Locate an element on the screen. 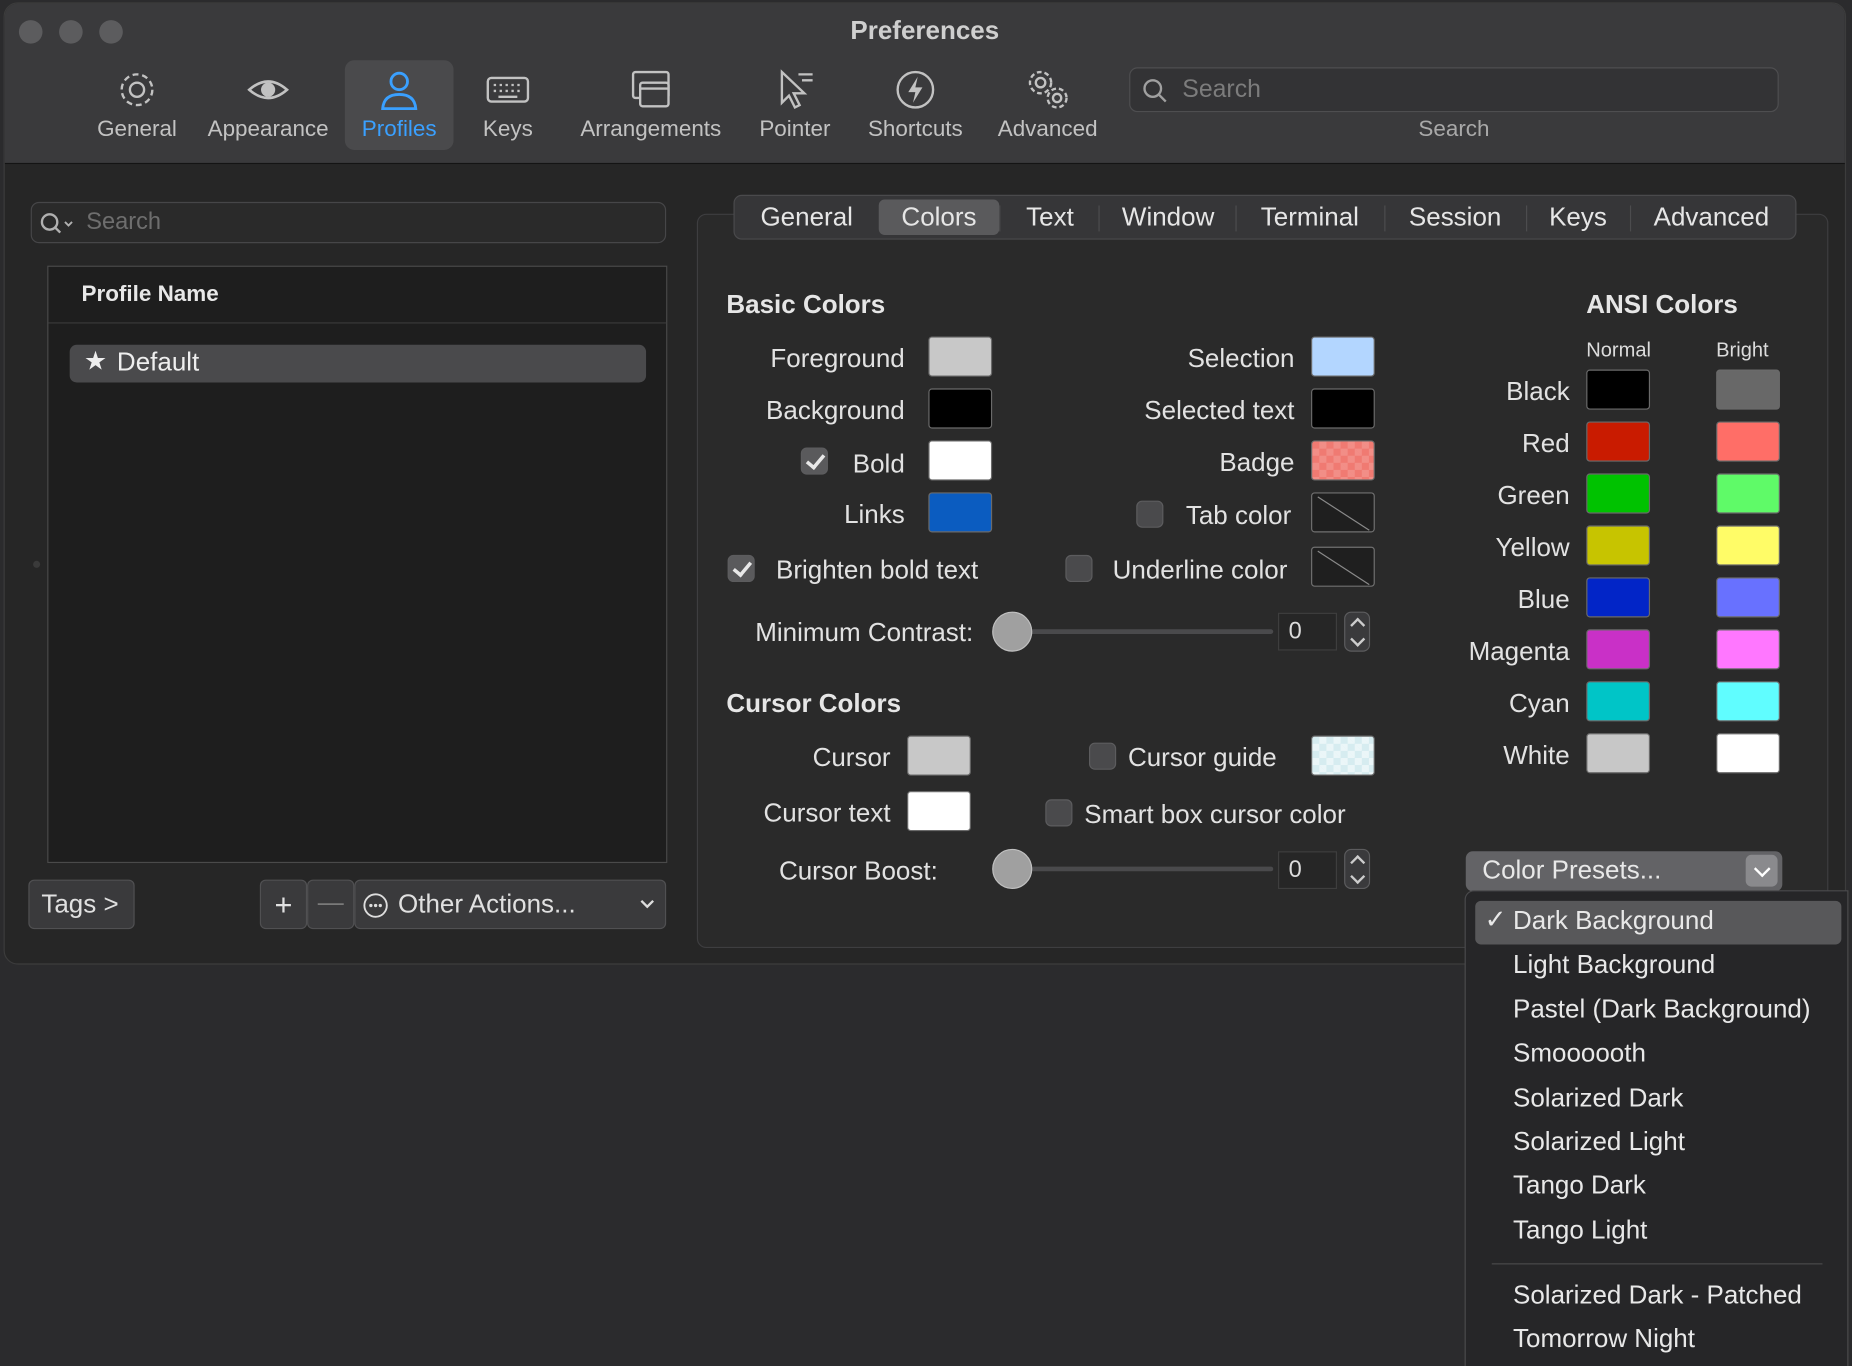 Image resolution: width=1852 pixels, height=1366 pixels. ansi-yellow-bright-well is located at coordinates (1748, 545).